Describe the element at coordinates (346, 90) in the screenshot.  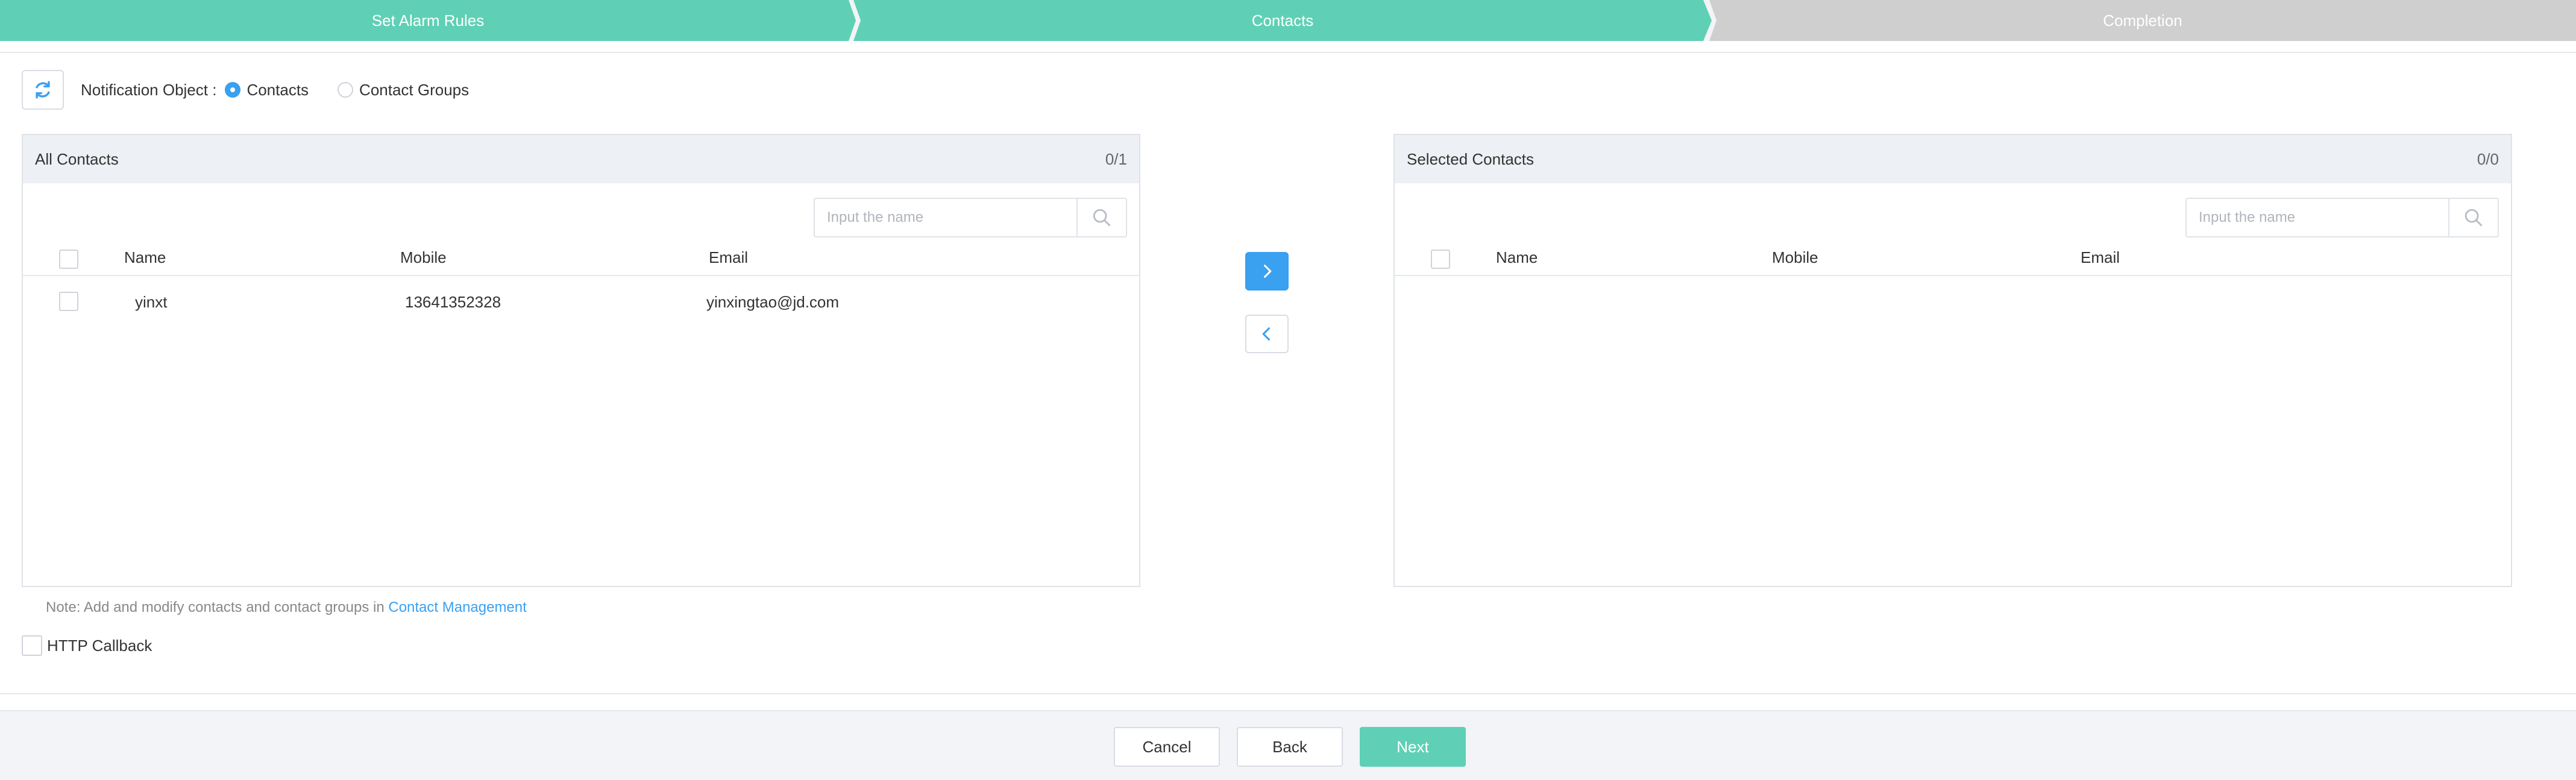
I see `radio-contact-groups-button` at that location.